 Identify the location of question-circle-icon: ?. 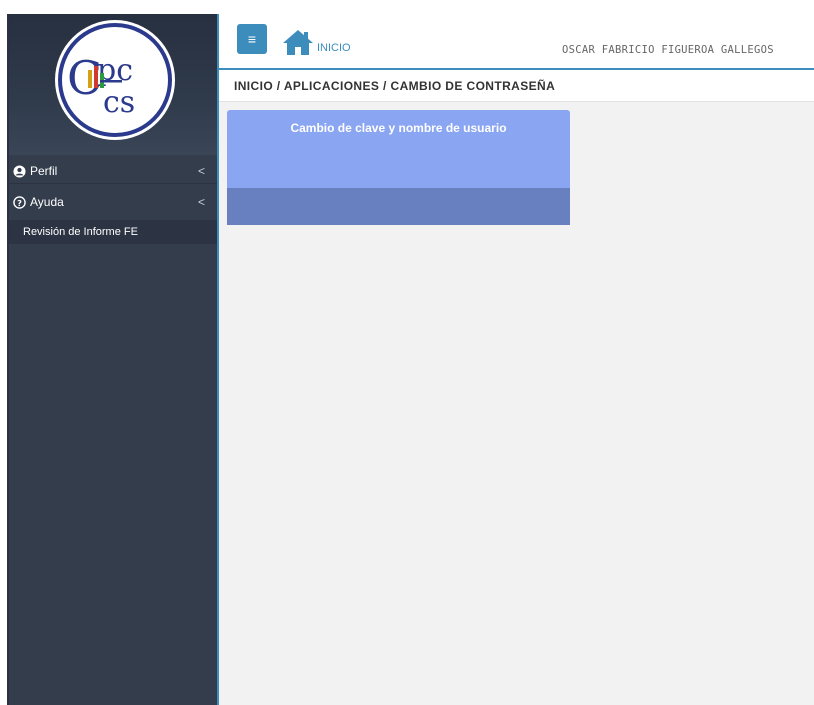
(19, 202).